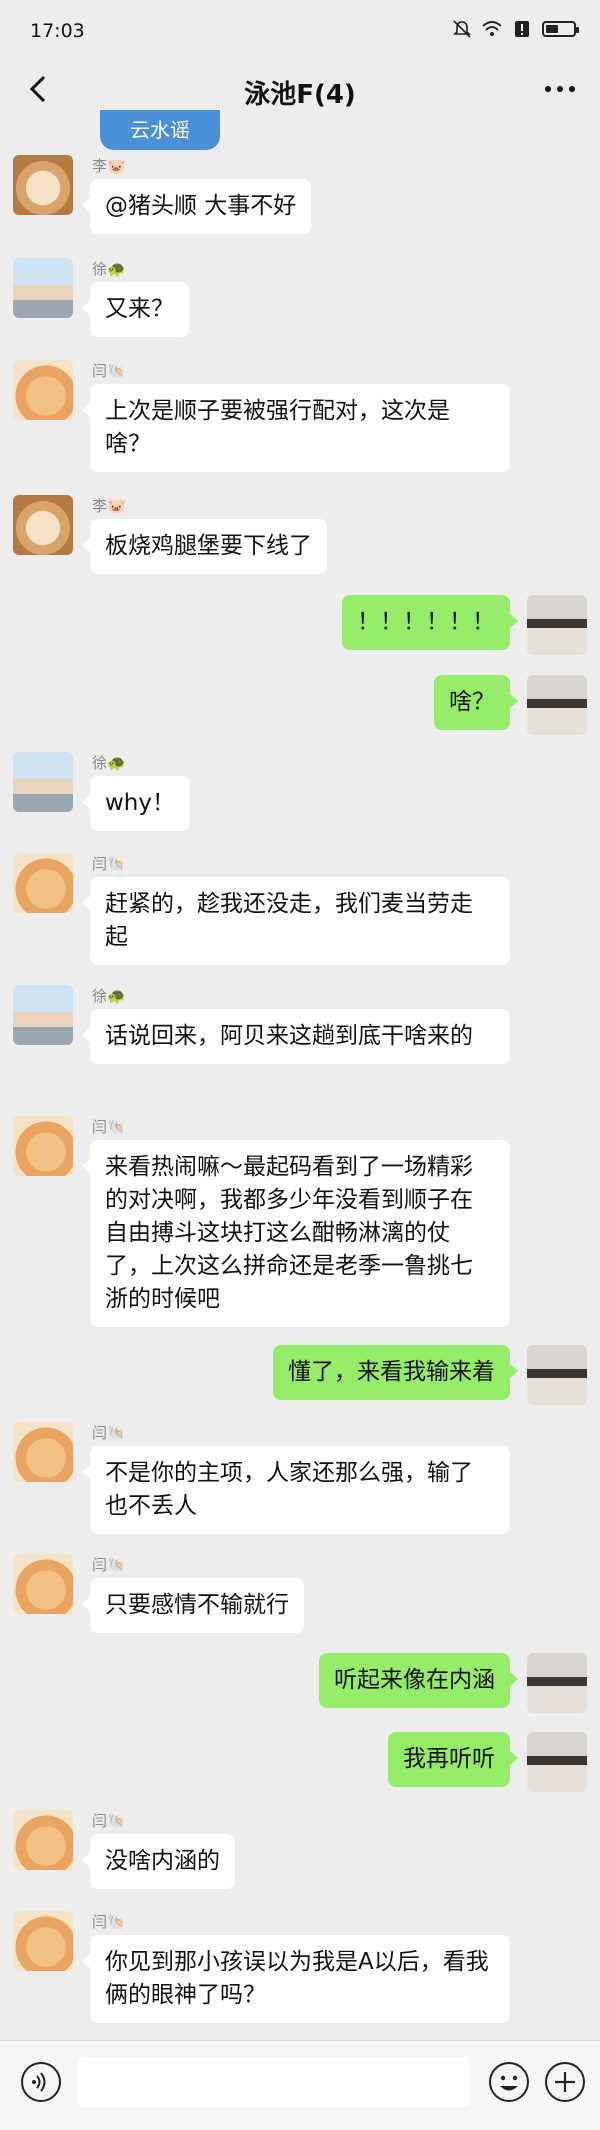 Image resolution: width=600 pixels, height=2130 pixels. What do you see at coordinates (160, 130) in the screenshot?
I see `floating-banner: 云水谣` at bounding box center [160, 130].